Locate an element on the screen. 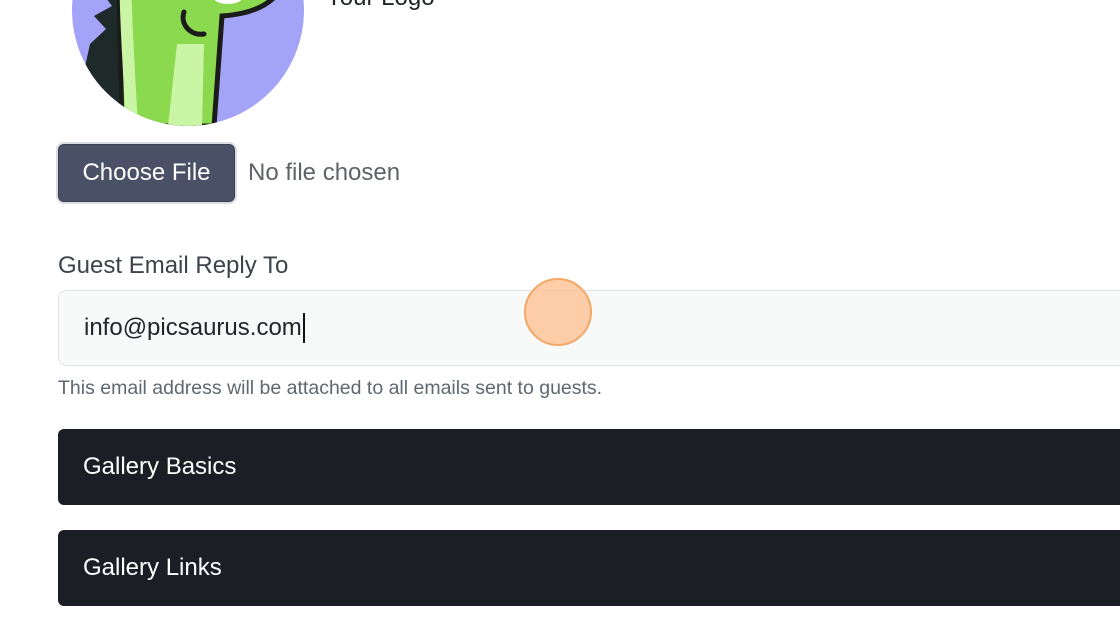 The height and width of the screenshot is (626, 1120). logo-caption: Your Logo is located at coordinates (380, 6).